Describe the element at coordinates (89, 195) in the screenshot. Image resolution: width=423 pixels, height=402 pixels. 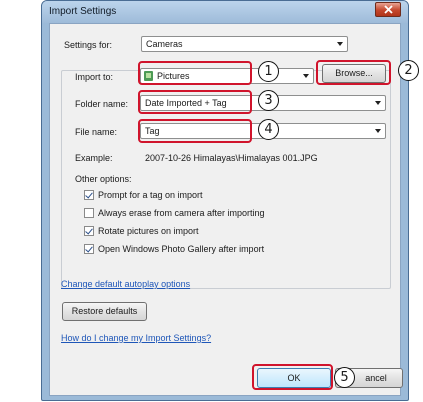
I see `prompt-tag-checkbox` at that location.